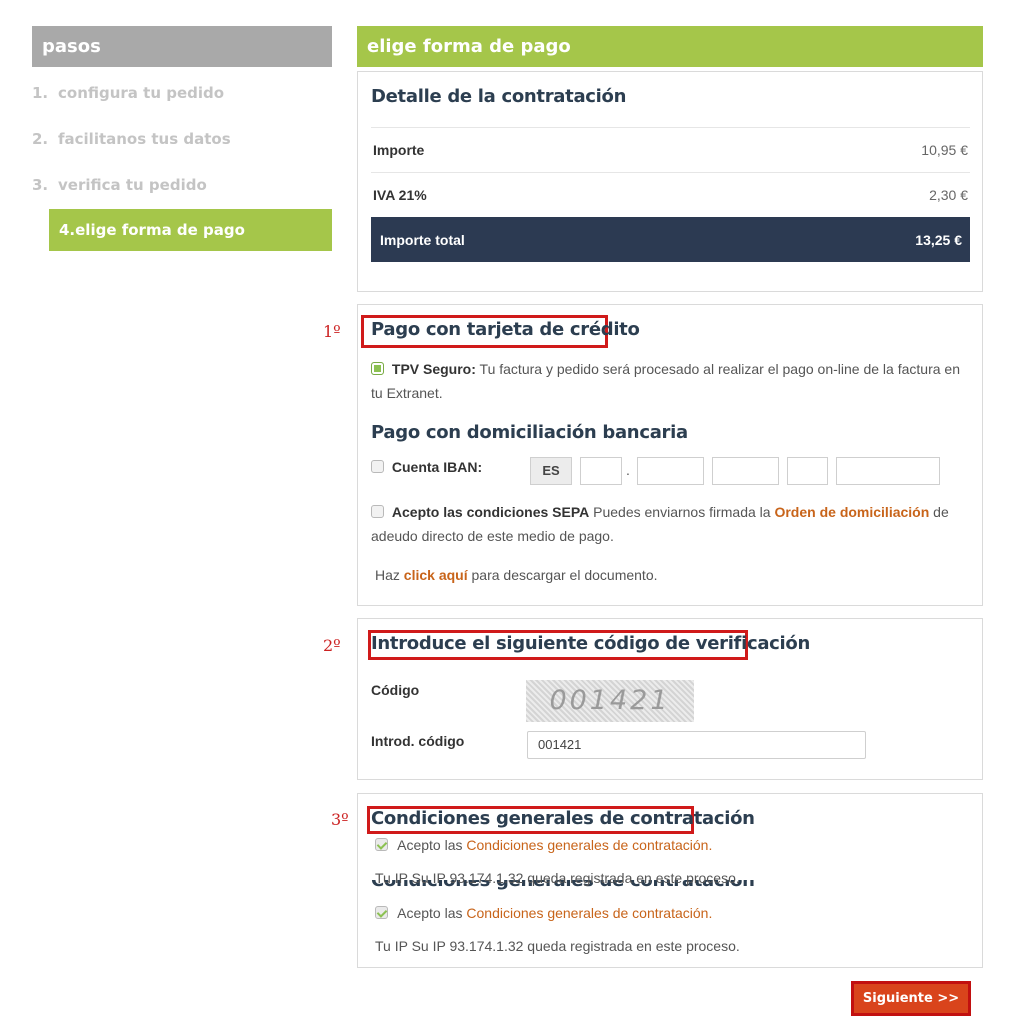 This screenshot has height=1024, width=1011. Describe the element at coordinates (505, 329) in the screenshot. I see `card-title: Pago con tarjeta de crédito` at that location.